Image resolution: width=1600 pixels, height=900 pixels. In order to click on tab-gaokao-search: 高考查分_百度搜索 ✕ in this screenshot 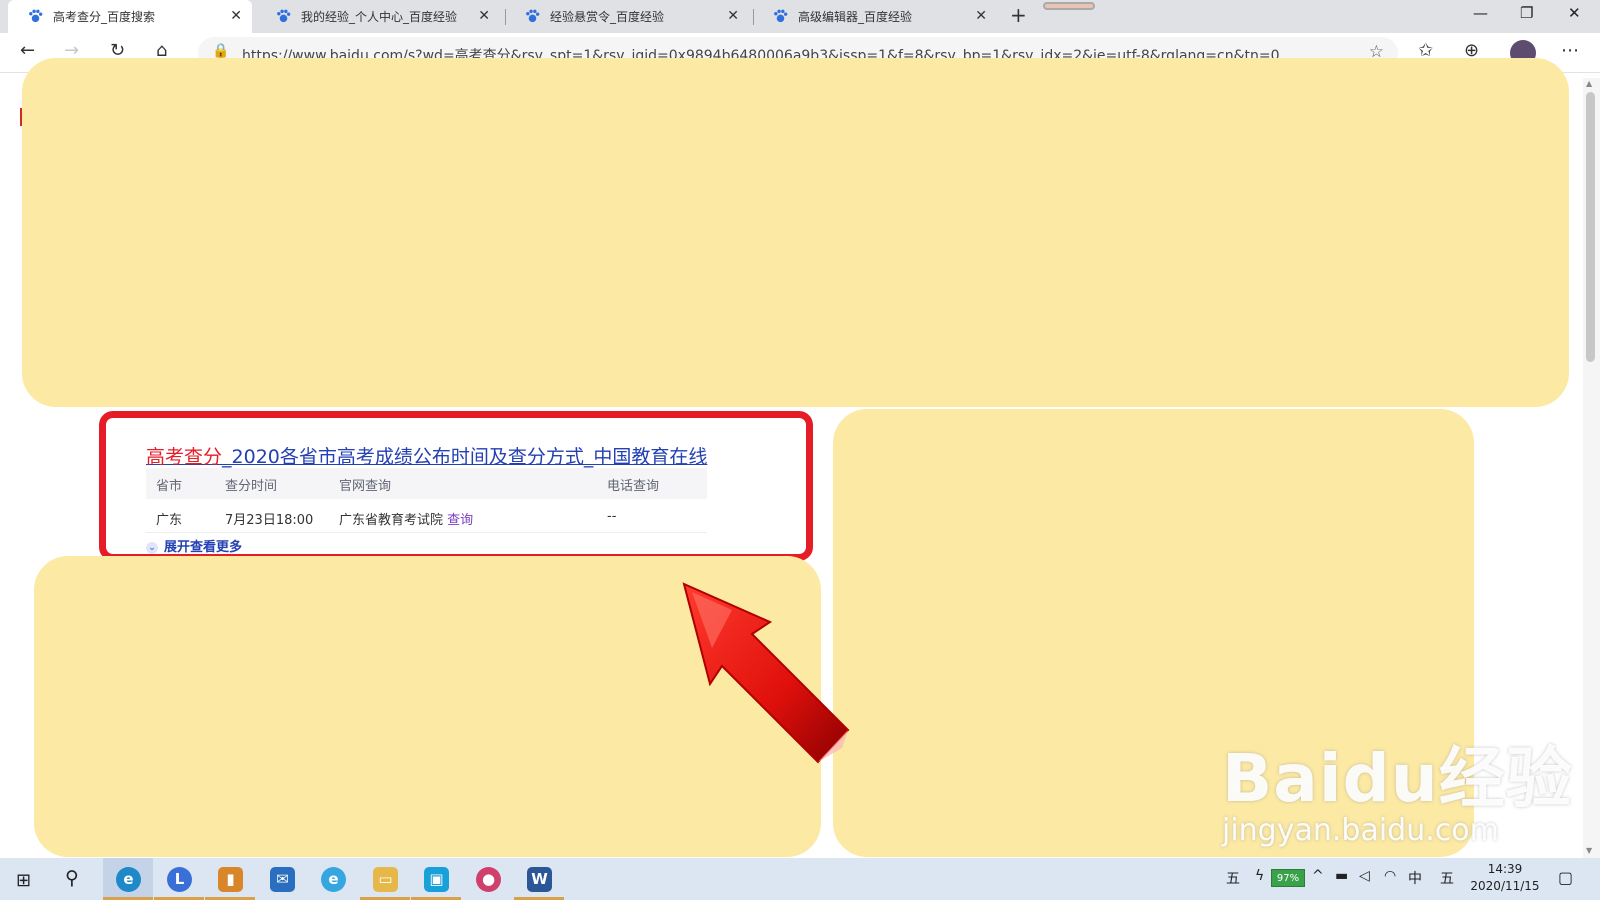, I will do `click(130, 16)`.